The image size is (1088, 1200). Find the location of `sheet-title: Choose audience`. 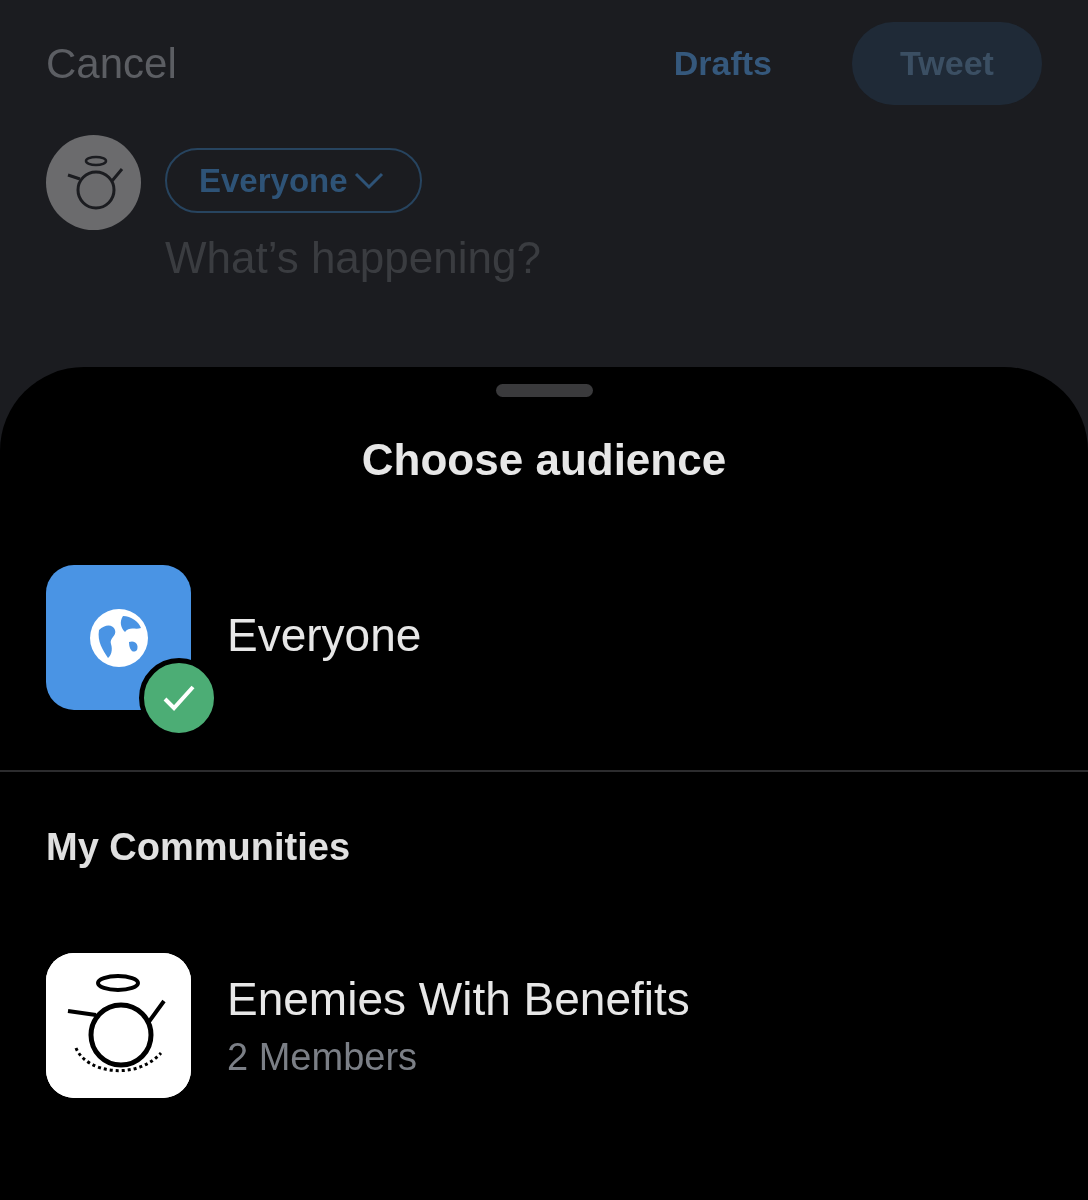

sheet-title: Choose audience is located at coordinates (544, 460).